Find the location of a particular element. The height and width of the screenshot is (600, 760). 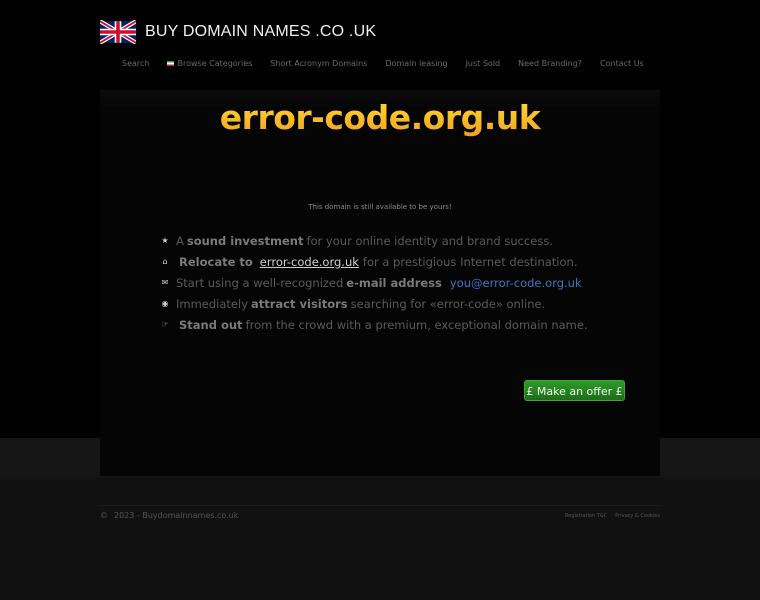

footer-link-registration-terms: Registration T&C is located at coordinates (586, 516).